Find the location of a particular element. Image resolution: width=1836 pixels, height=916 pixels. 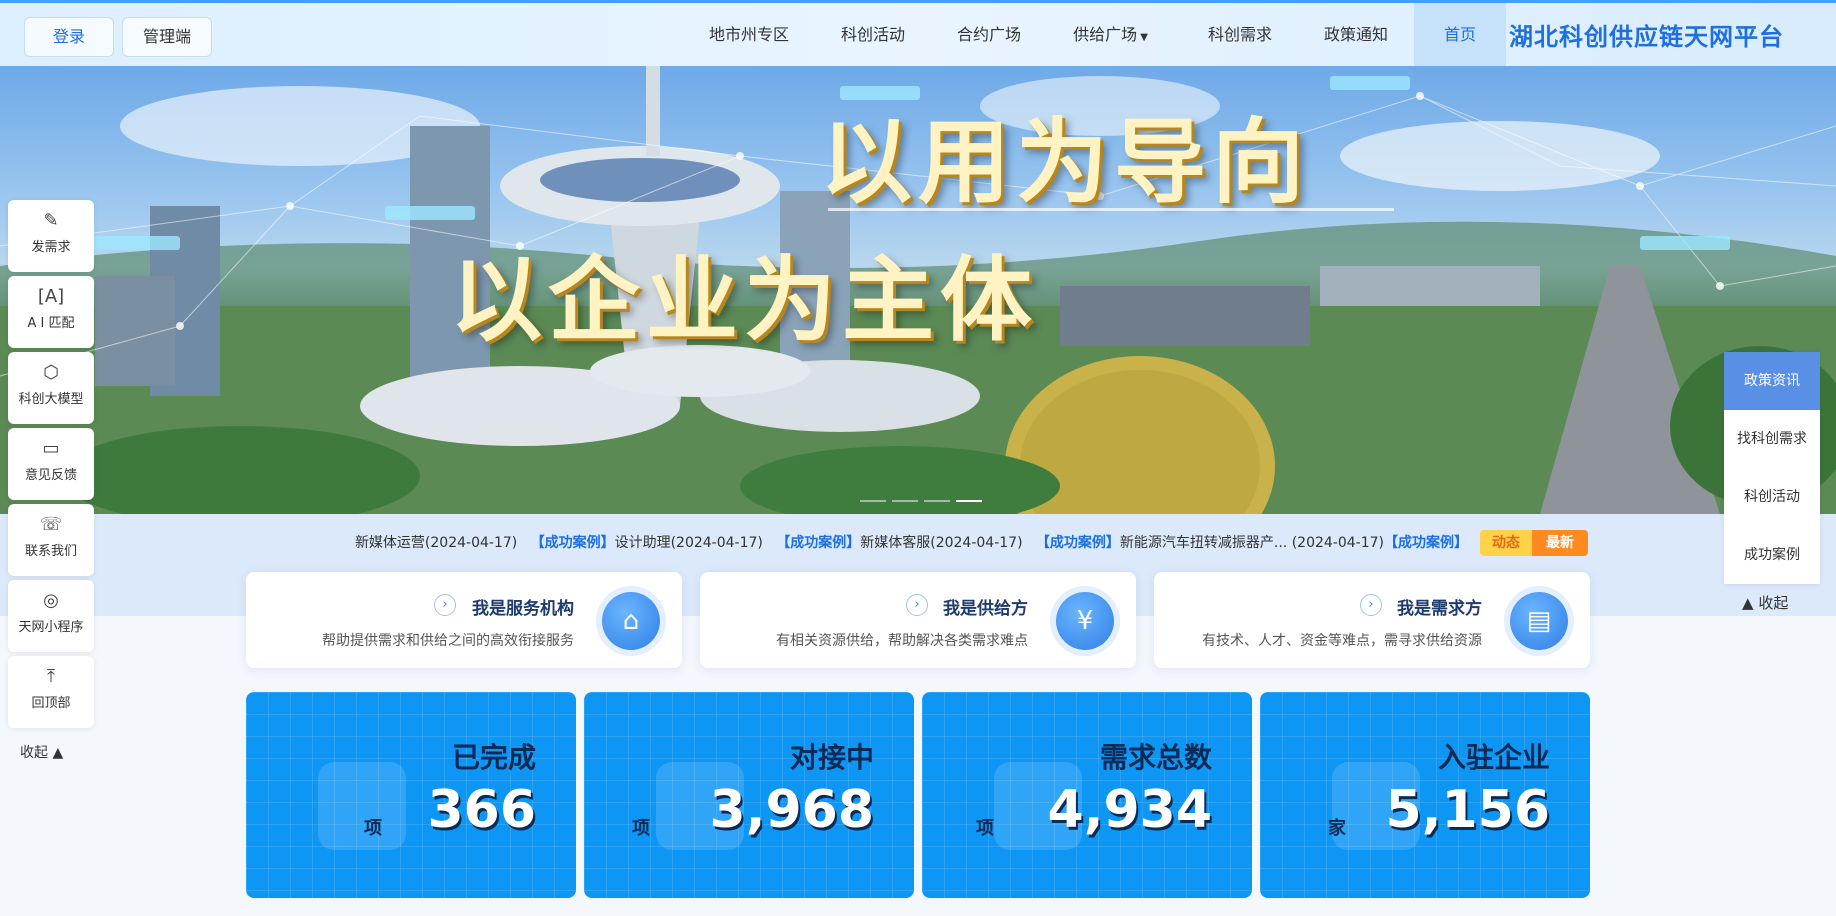

tool-label: 回顶部 is located at coordinates (51, 703).